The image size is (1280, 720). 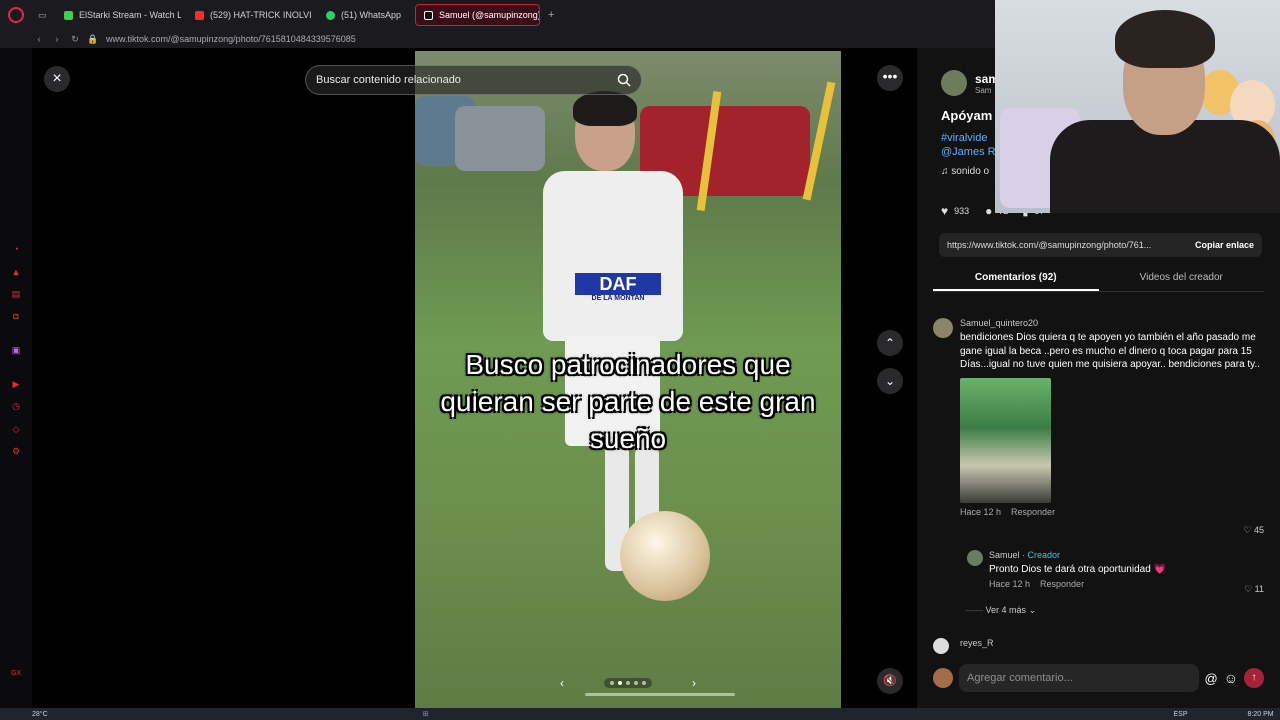 What do you see at coordinates (1062, 584) in the screenshot?
I see `reply-reply-button: Responder` at bounding box center [1062, 584].